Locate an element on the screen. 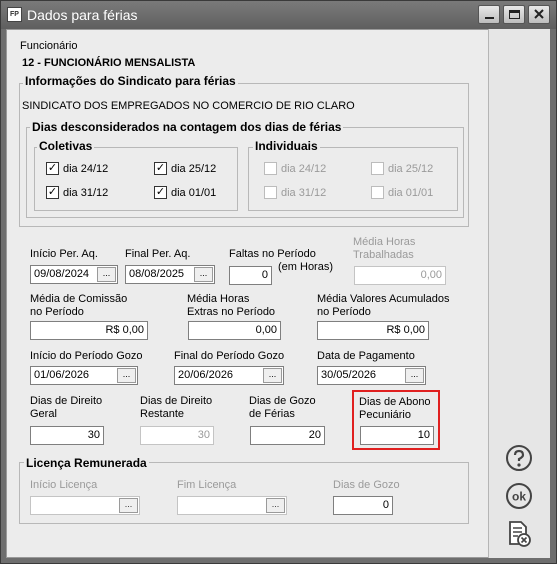  dias-direito-geral-label2: Geral is located at coordinates (43, 414).